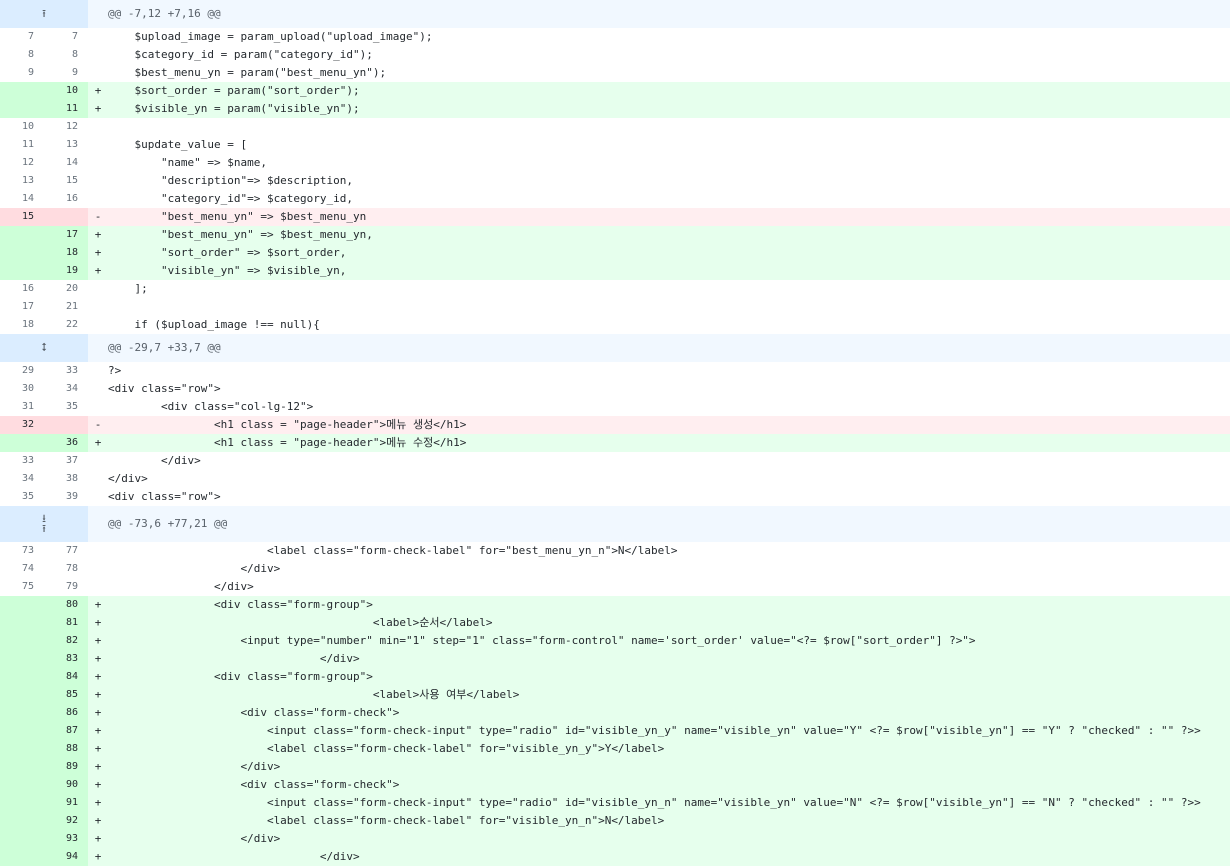 The width and height of the screenshot is (1230, 866). Describe the element at coordinates (66, 253) in the screenshot. I see `new-line-number: 18` at that location.